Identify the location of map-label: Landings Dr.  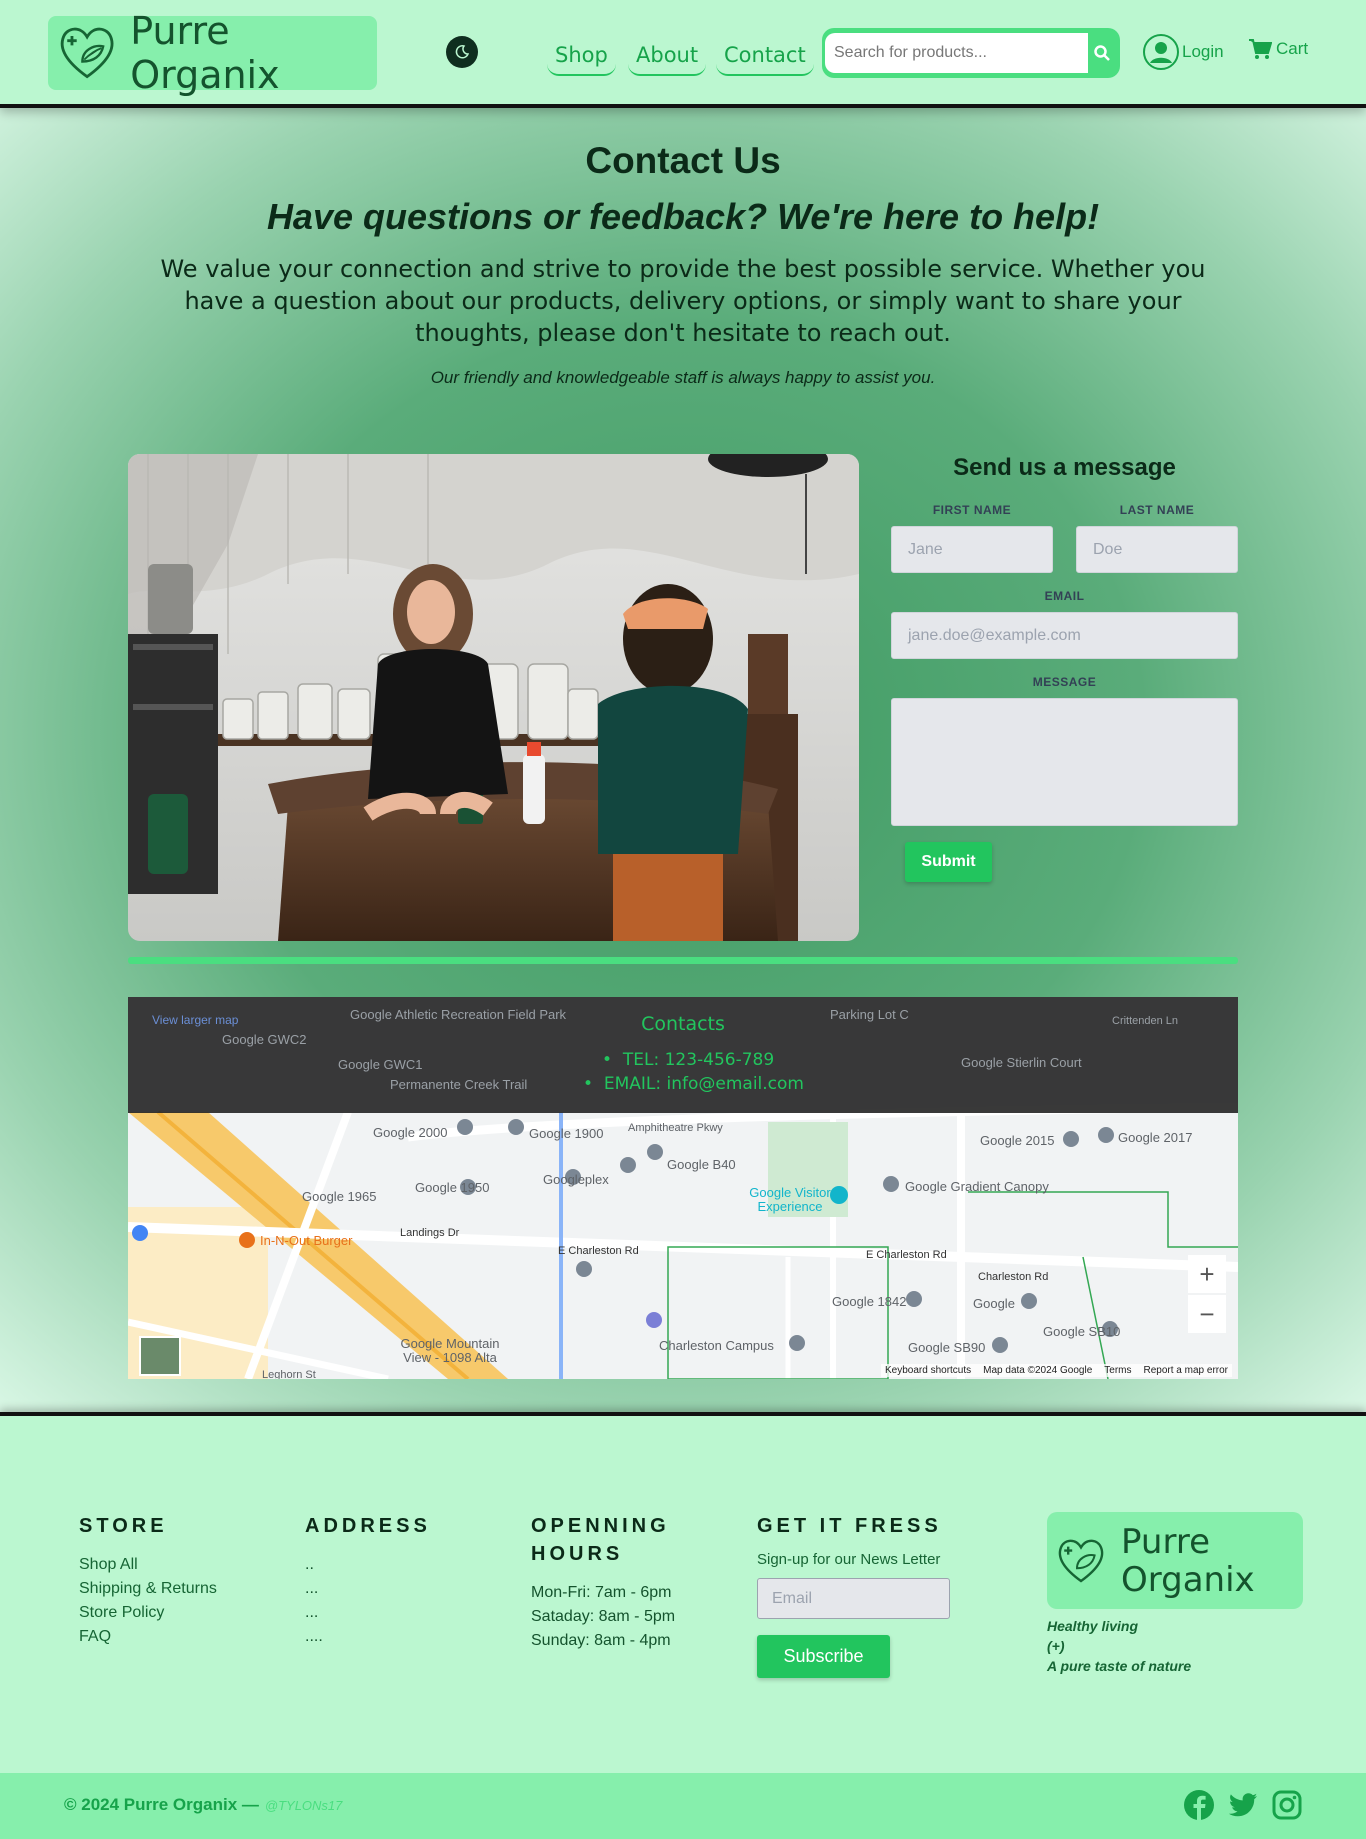
(430, 1233).